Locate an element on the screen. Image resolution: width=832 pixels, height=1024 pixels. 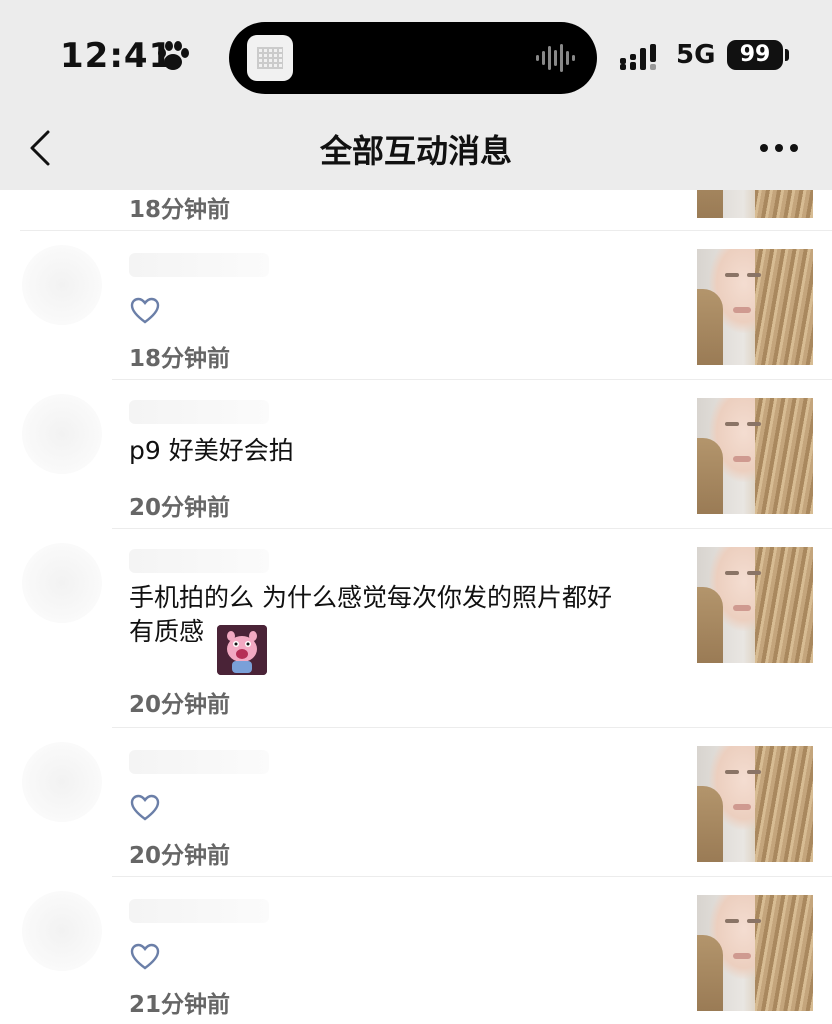
battery-indicator: 99 is located at coordinates (755, 55).